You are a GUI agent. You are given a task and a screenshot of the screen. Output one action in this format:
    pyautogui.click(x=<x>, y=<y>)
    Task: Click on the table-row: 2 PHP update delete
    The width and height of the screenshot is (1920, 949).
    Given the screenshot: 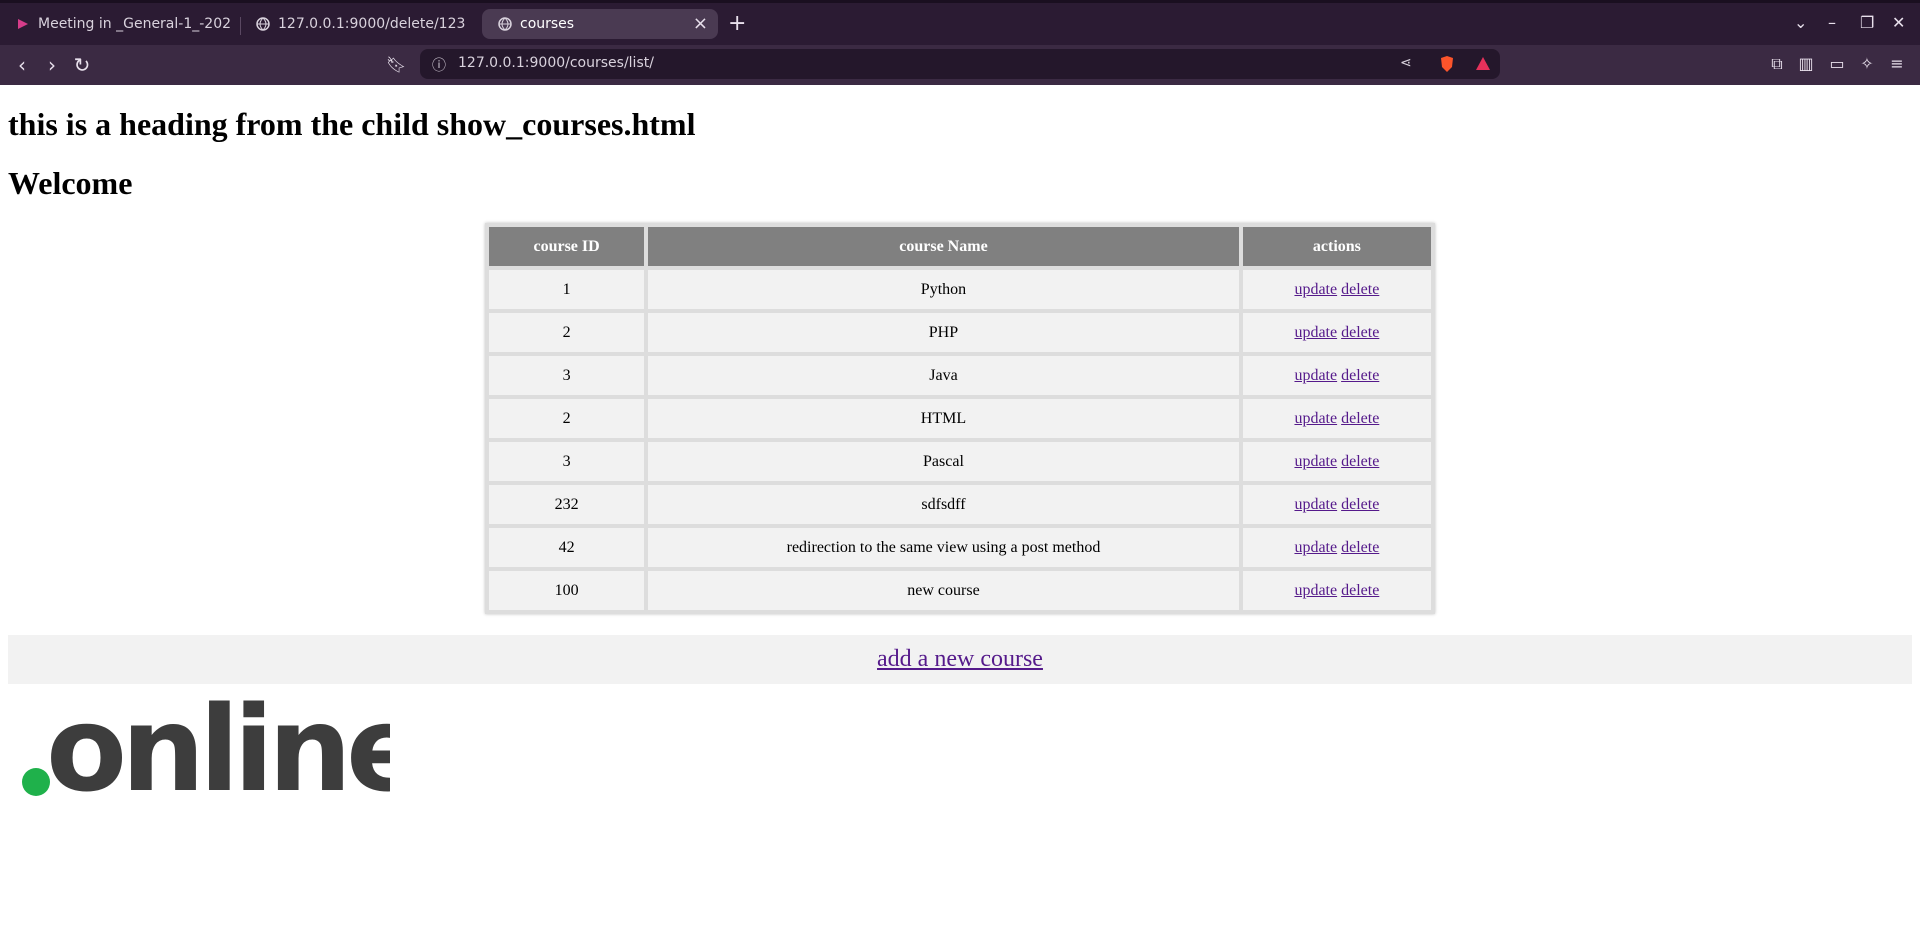 What is the action you would take?
    pyautogui.click(x=960, y=332)
    